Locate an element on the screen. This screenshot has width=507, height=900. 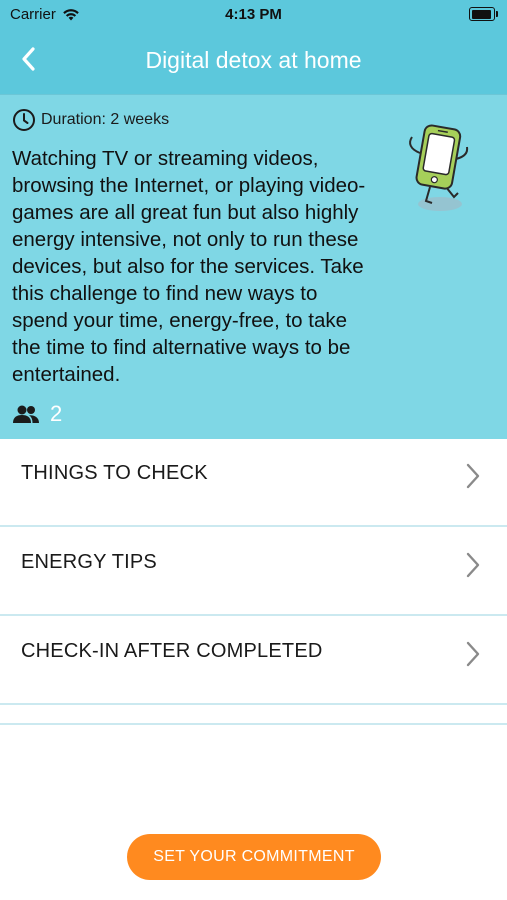
section-row-check-in: CHECK-IN AFTER COMPLETED is located at coordinates (253, 660).